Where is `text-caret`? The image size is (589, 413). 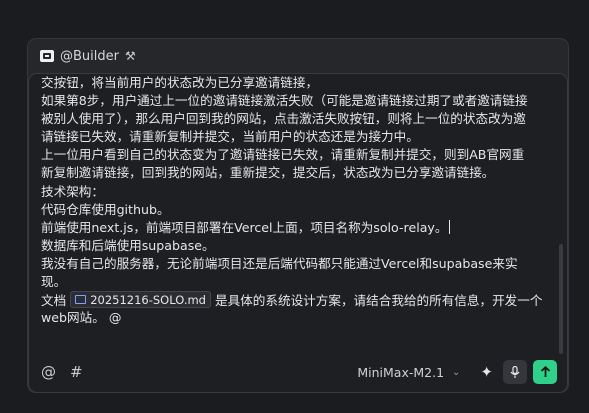 text-caret is located at coordinates (450, 226).